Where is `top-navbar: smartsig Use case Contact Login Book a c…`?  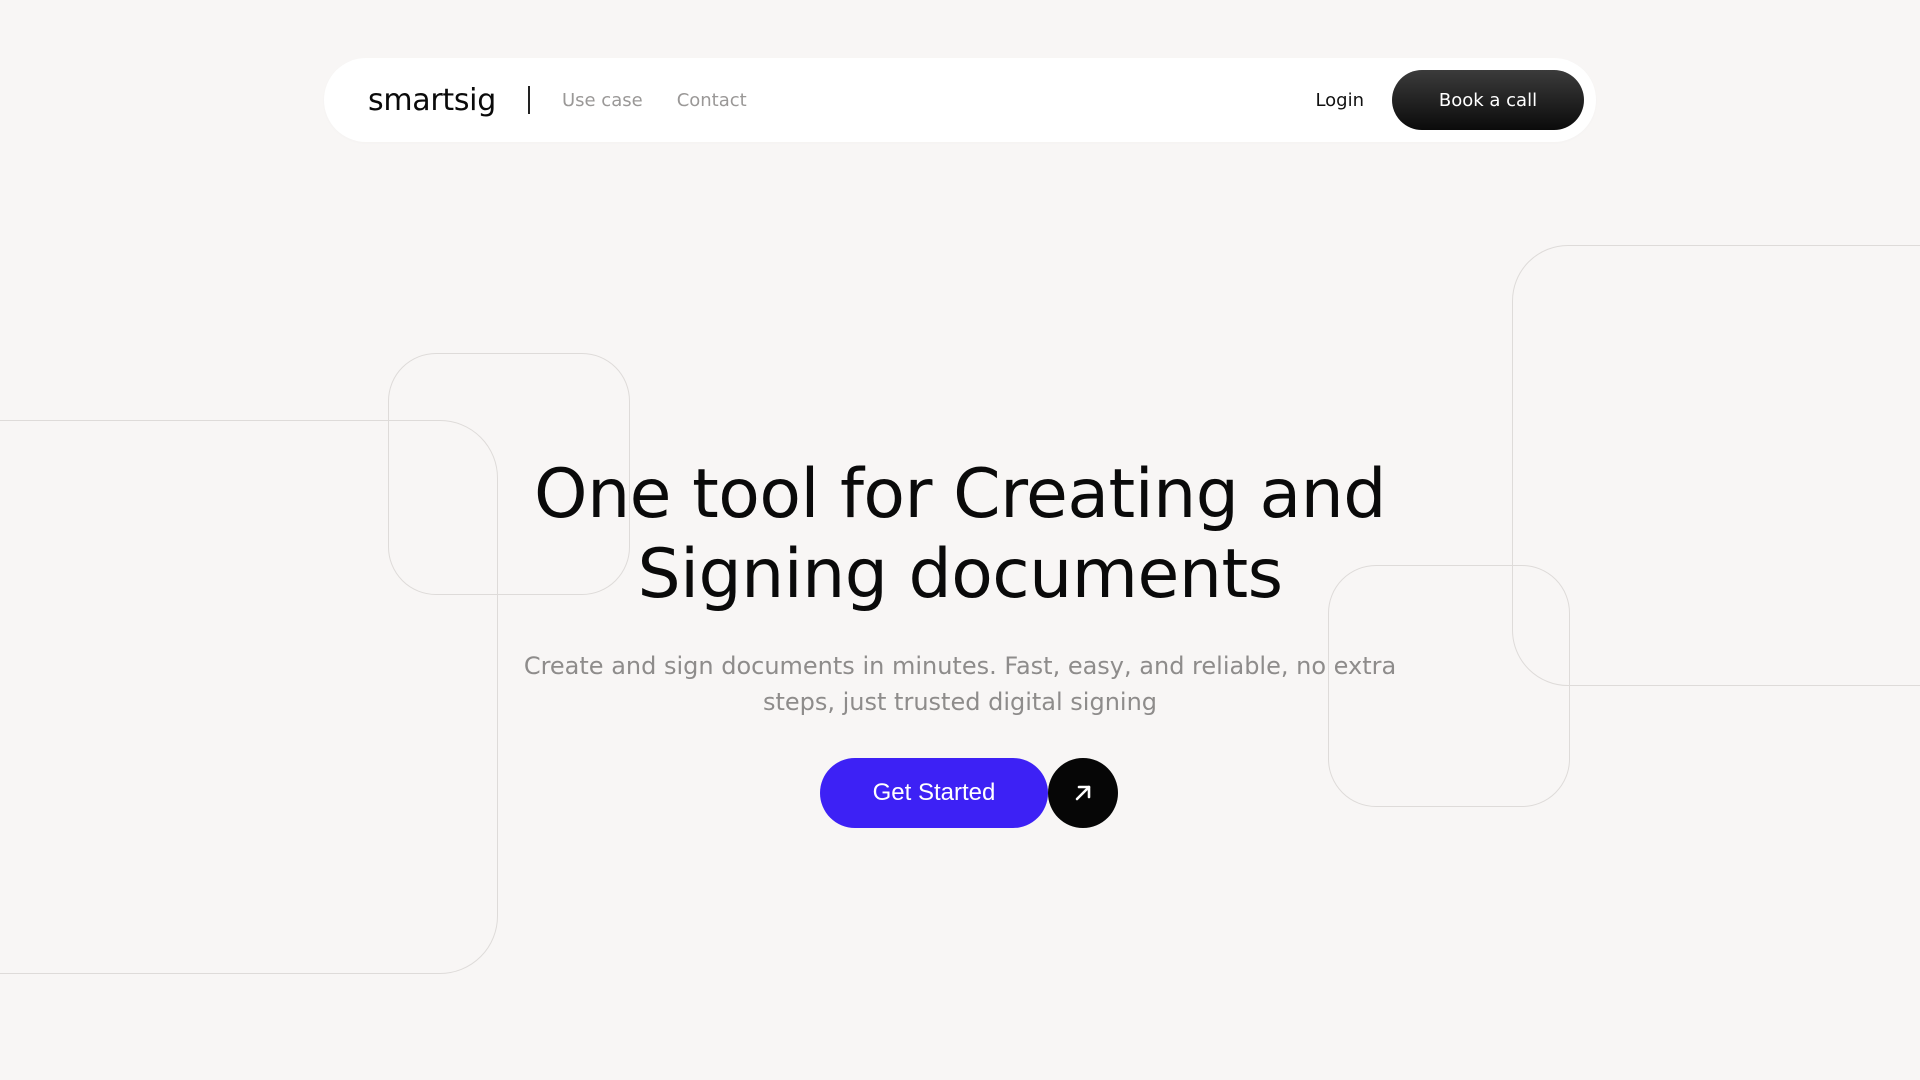
top-navbar: smartsig Use case Contact Login Book a c… is located at coordinates (960, 100).